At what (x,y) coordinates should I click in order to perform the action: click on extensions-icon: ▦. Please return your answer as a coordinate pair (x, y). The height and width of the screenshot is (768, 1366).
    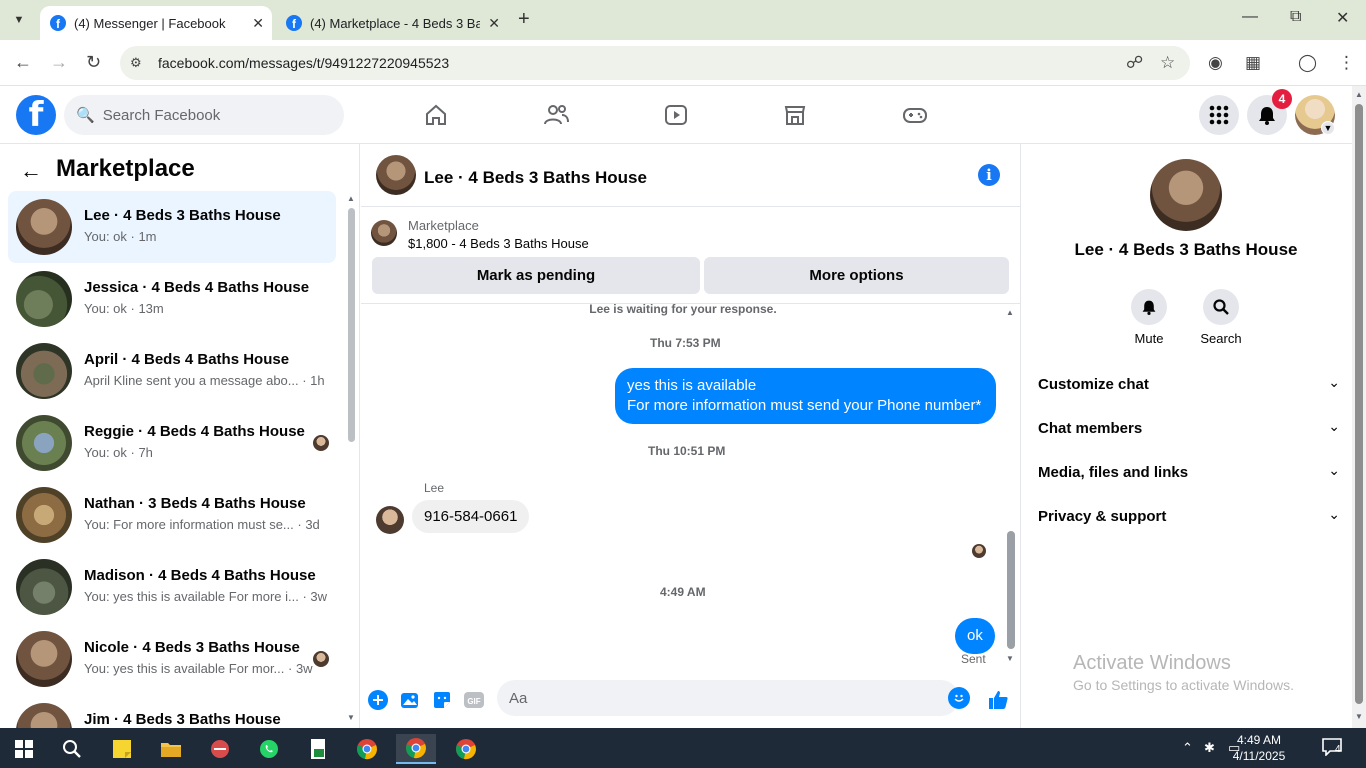
    Looking at the image, I should click on (1253, 63).